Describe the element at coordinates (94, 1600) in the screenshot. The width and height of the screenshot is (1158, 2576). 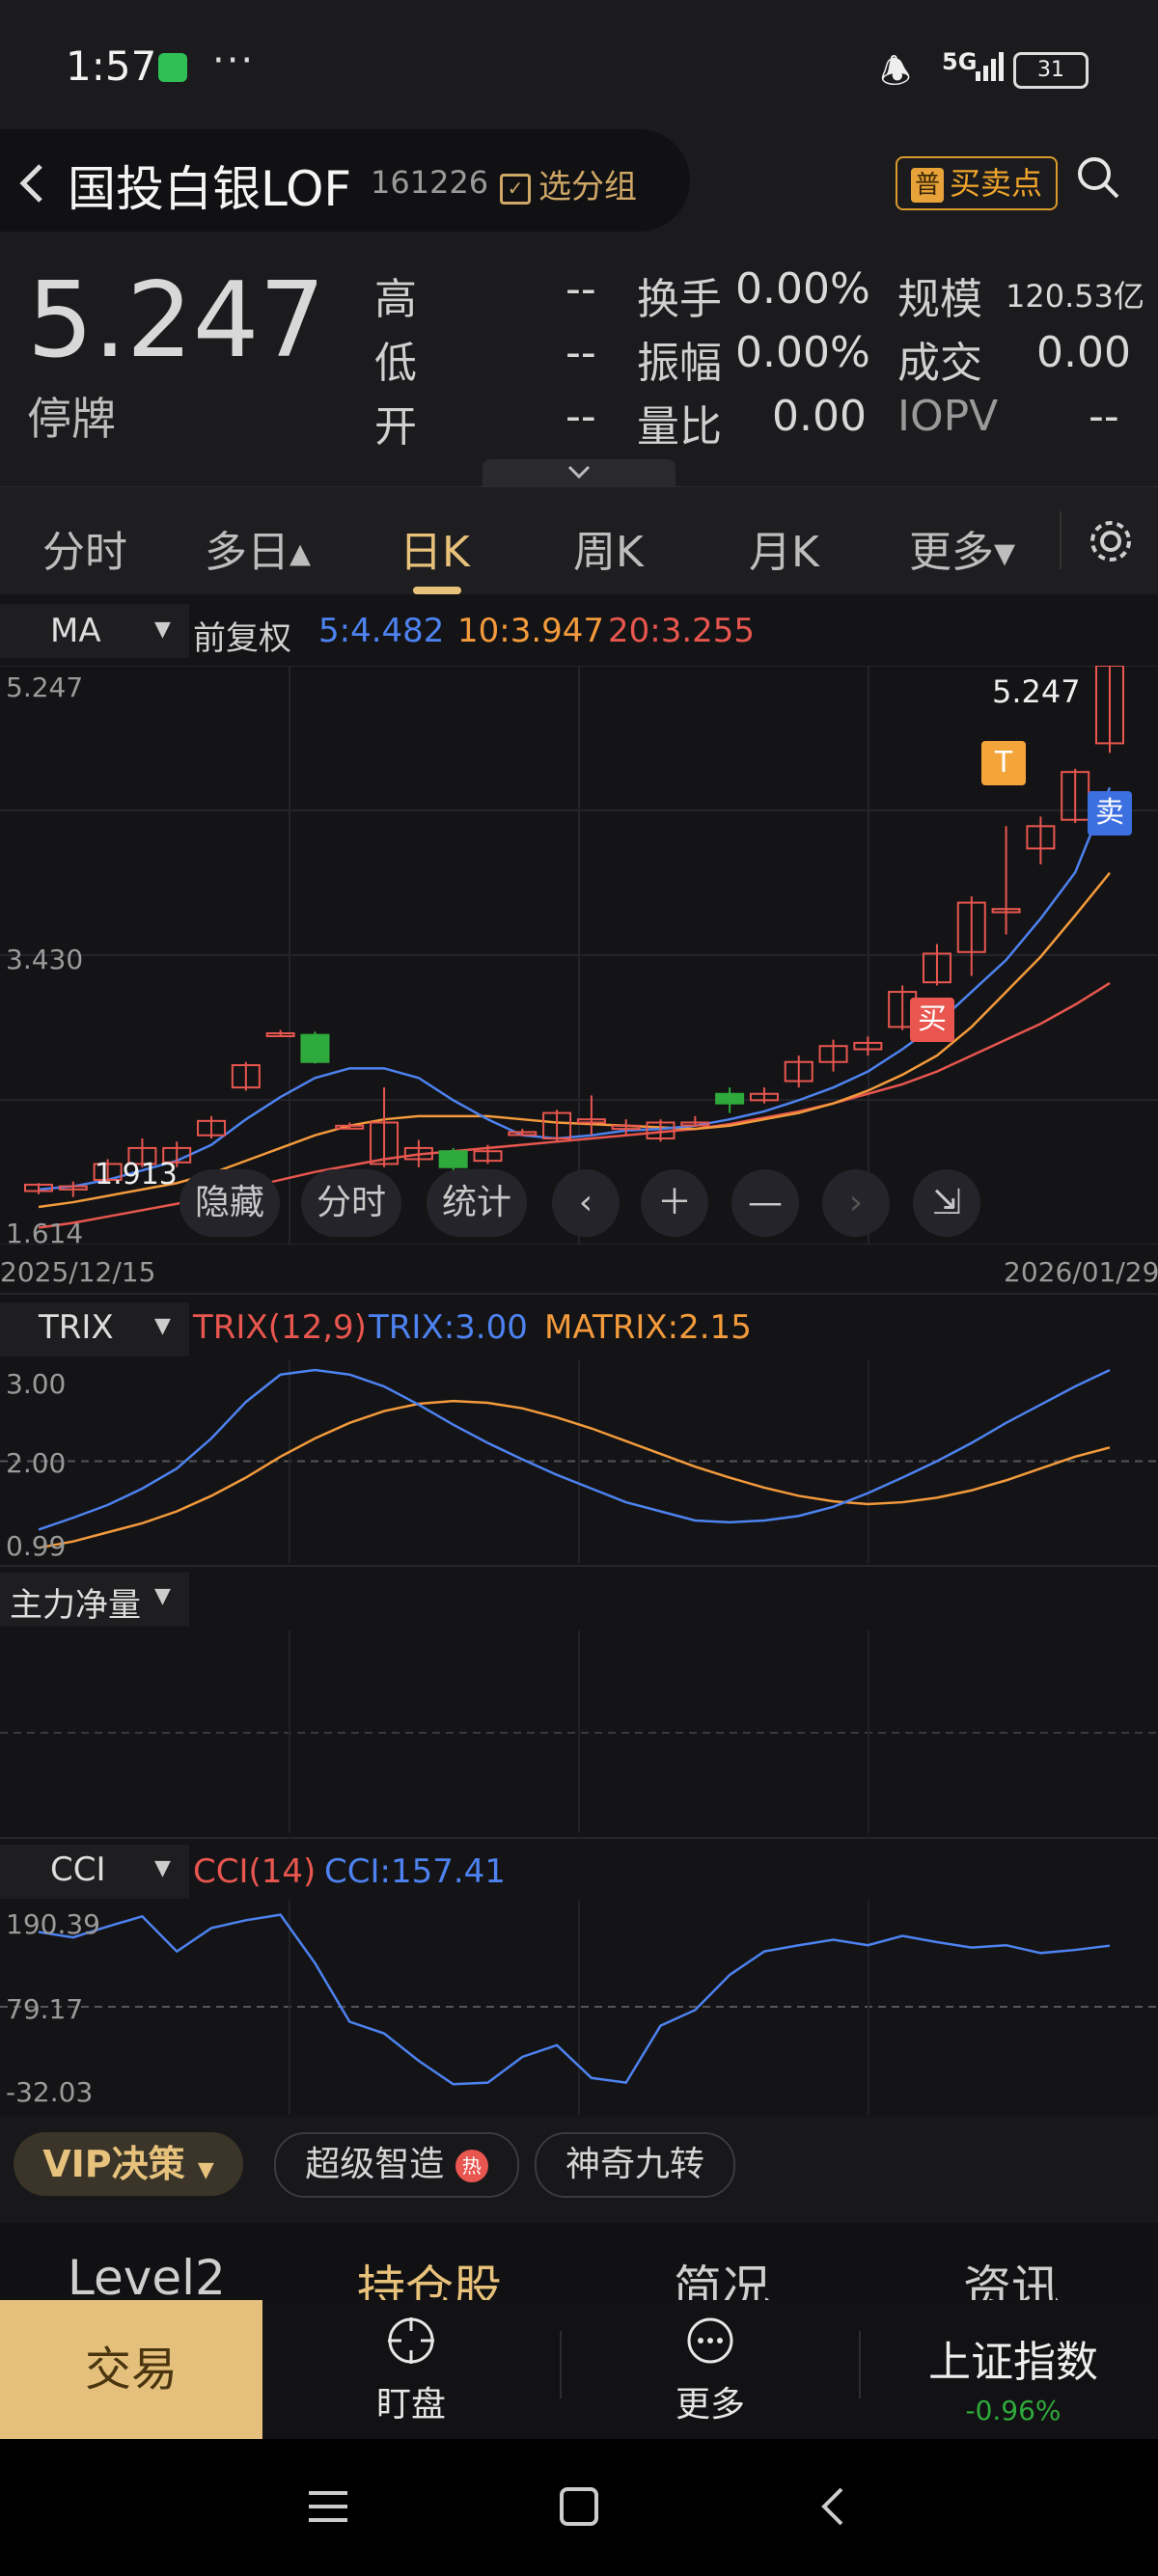
I see `mainforce-indicator-selector: 主力净量 ▼` at that location.